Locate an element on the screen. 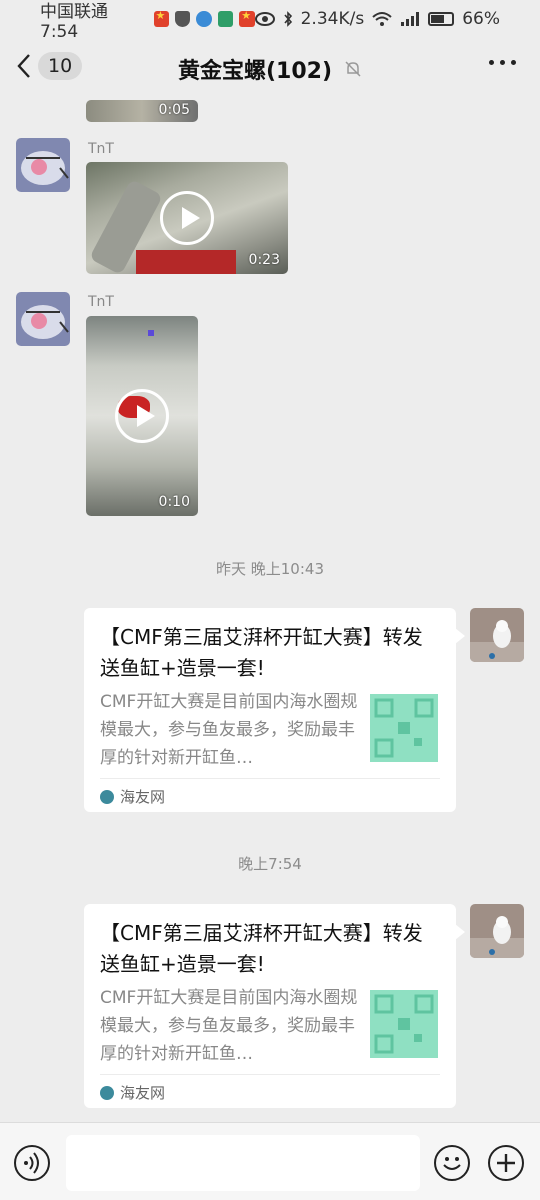 The height and width of the screenshot is (1200, 540). bluetooth-icon is located at coordinates (288, 19).